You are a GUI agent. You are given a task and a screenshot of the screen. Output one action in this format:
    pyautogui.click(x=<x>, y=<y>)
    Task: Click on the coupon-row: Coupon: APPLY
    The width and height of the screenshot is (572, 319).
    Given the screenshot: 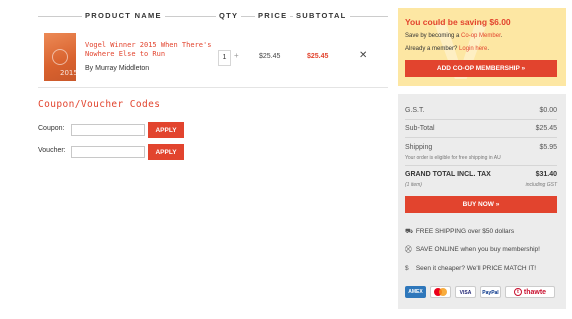 What is the action you would take?
    pyautogui.click(x=113, y=130)
    